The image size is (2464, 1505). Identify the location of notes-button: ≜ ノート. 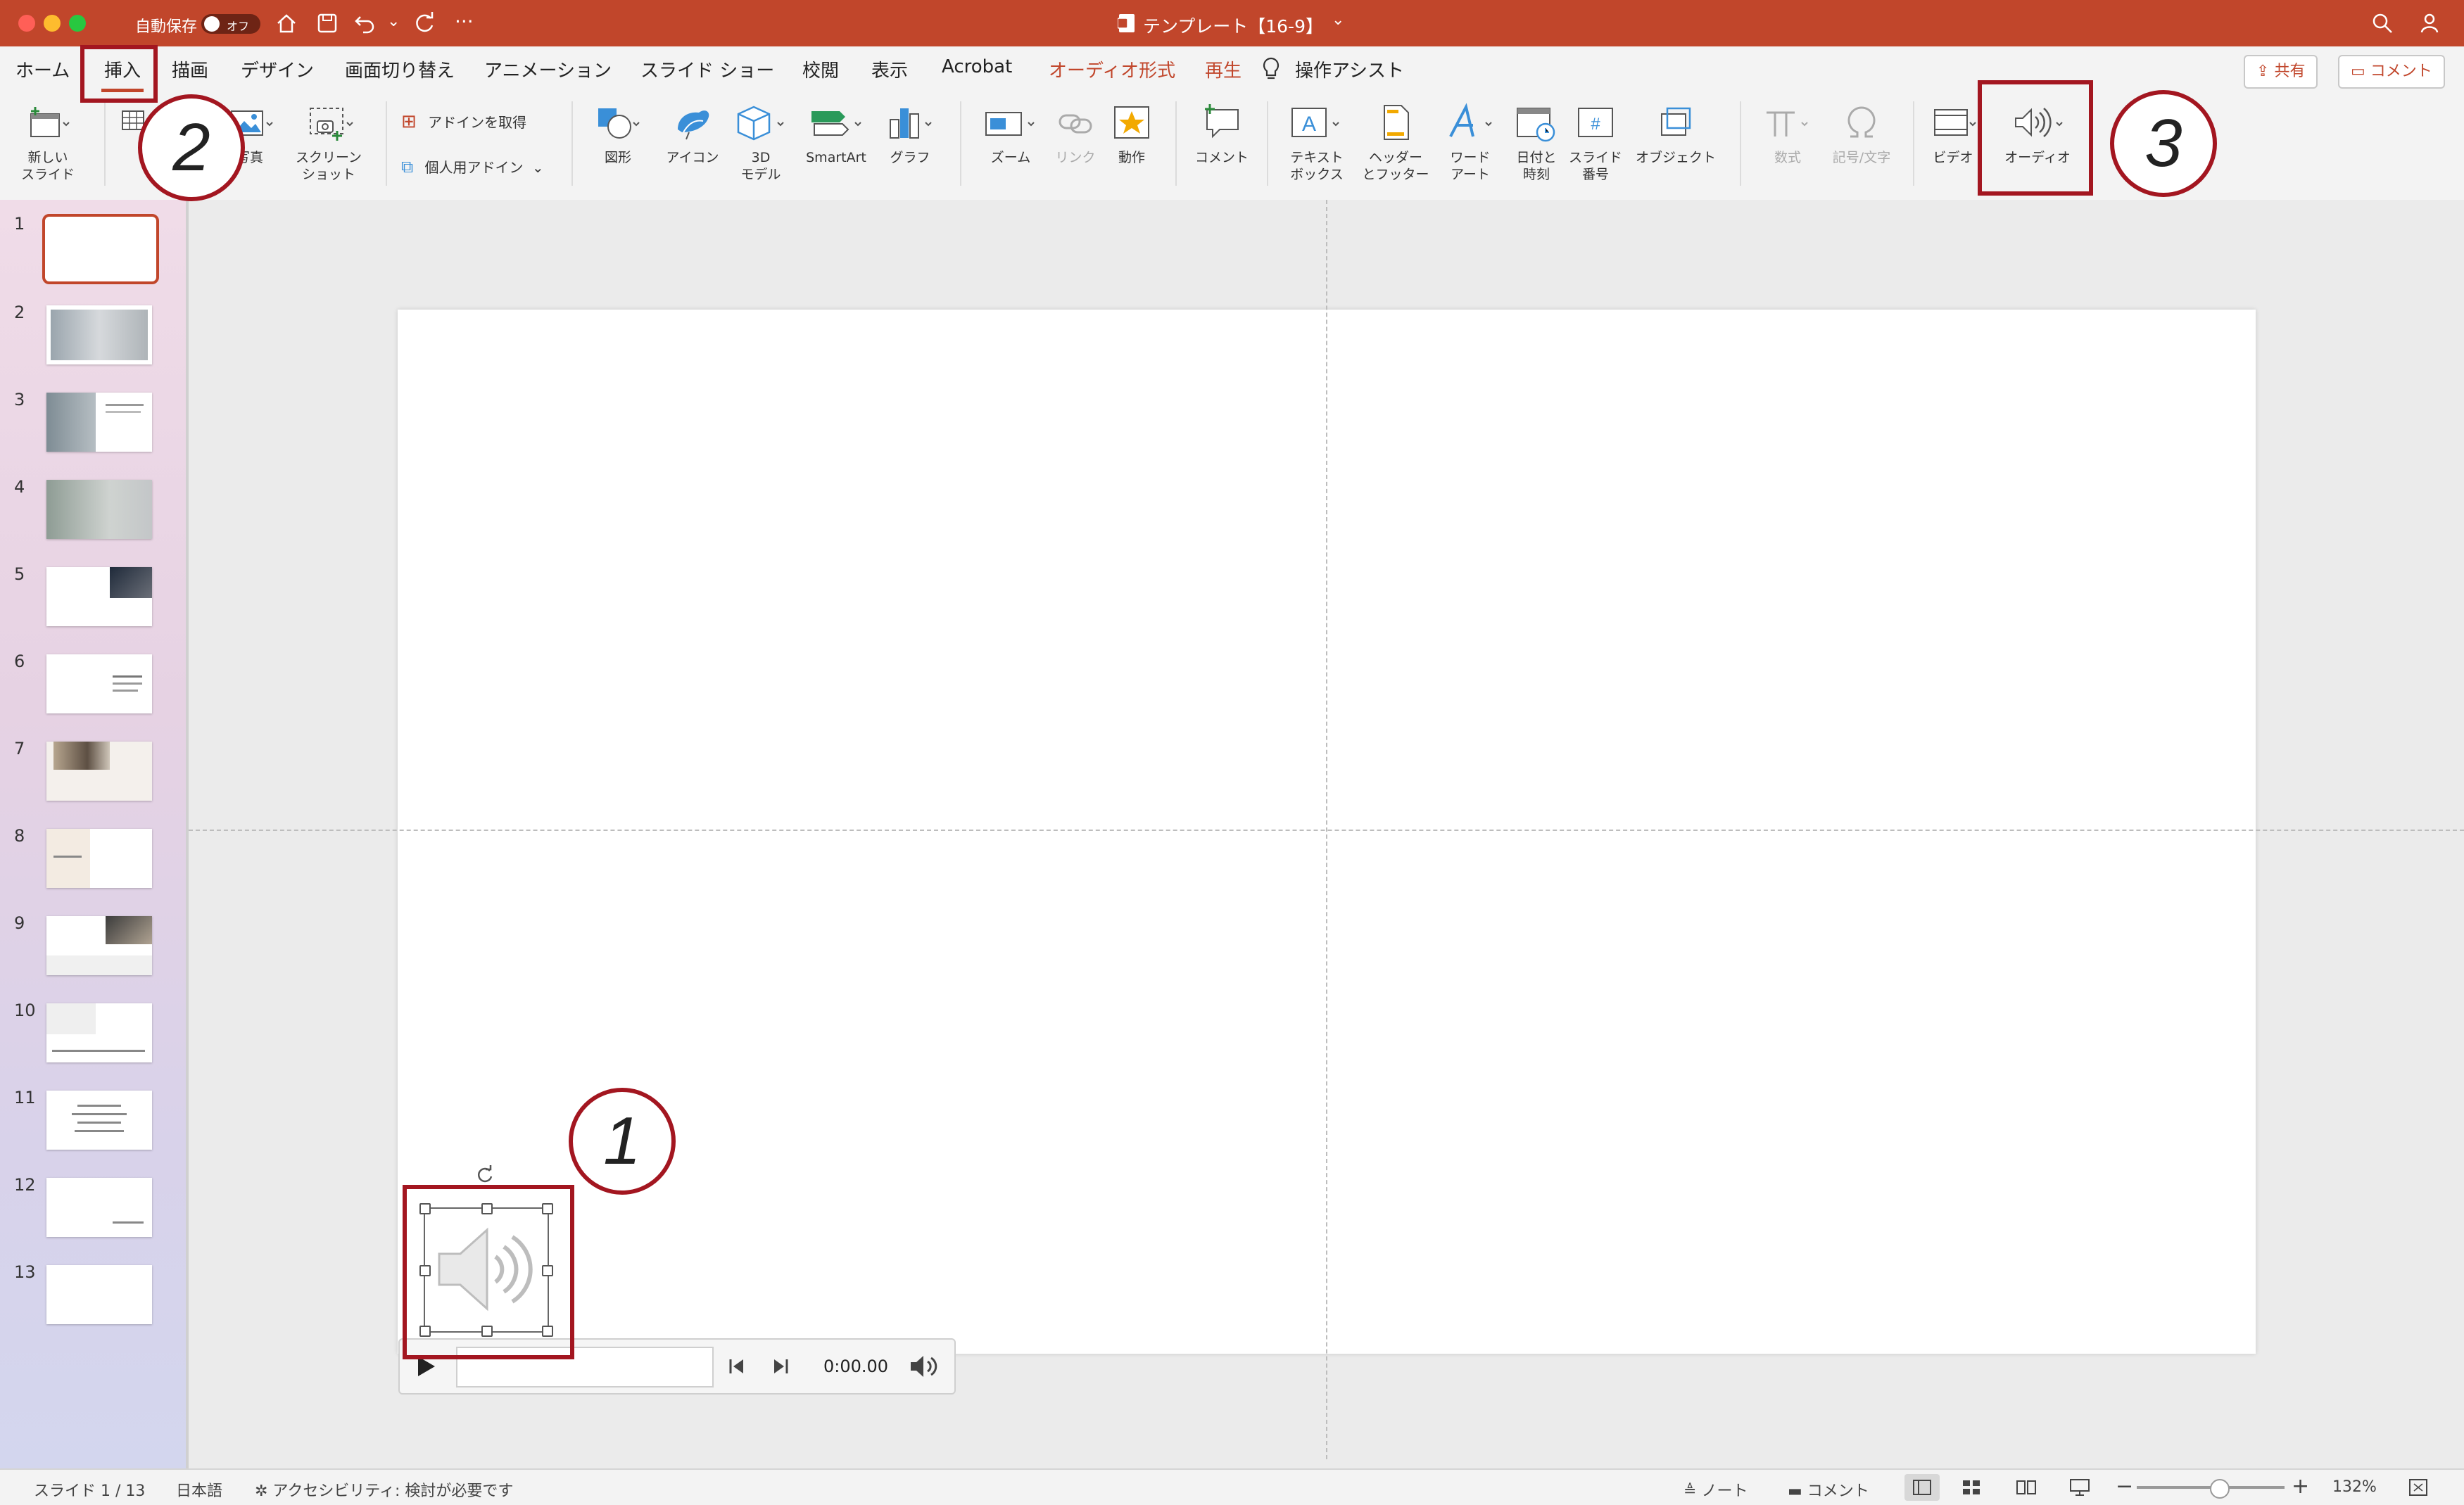
(1715, 1490).